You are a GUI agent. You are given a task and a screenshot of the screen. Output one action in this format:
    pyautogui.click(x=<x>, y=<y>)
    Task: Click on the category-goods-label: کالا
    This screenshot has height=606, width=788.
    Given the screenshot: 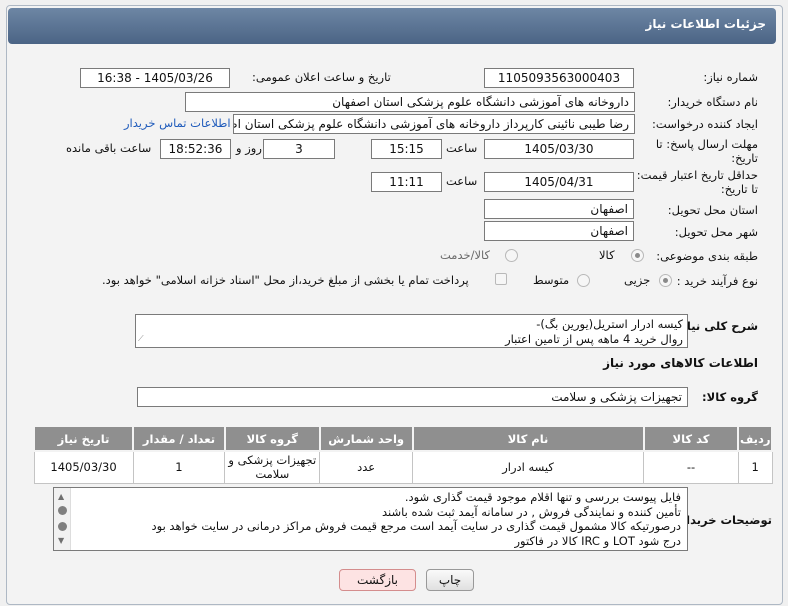 What is the action you would take?
    pyautogui.click(x=607, y=255)
    